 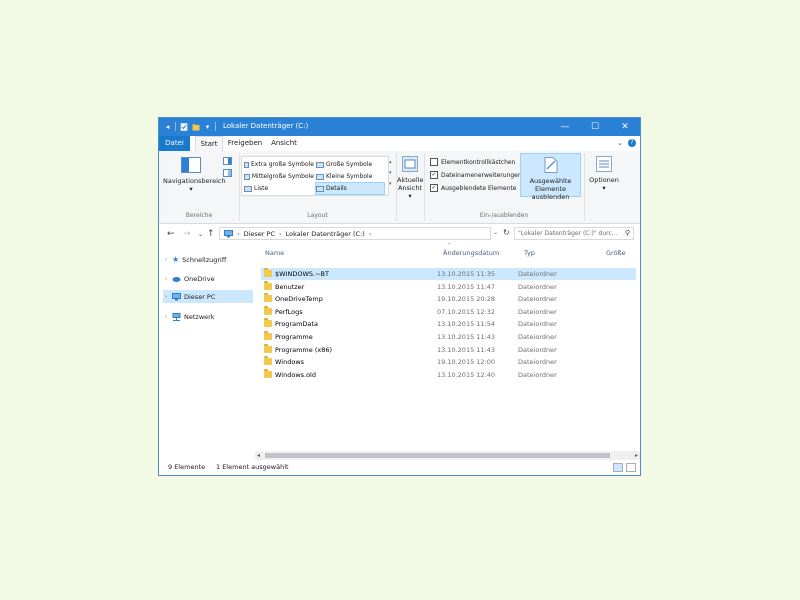 I want to click on ribbon-tab-bar: Datei Start Freigeben Ansicht ⌄ ?, so click(x=399, y=144).